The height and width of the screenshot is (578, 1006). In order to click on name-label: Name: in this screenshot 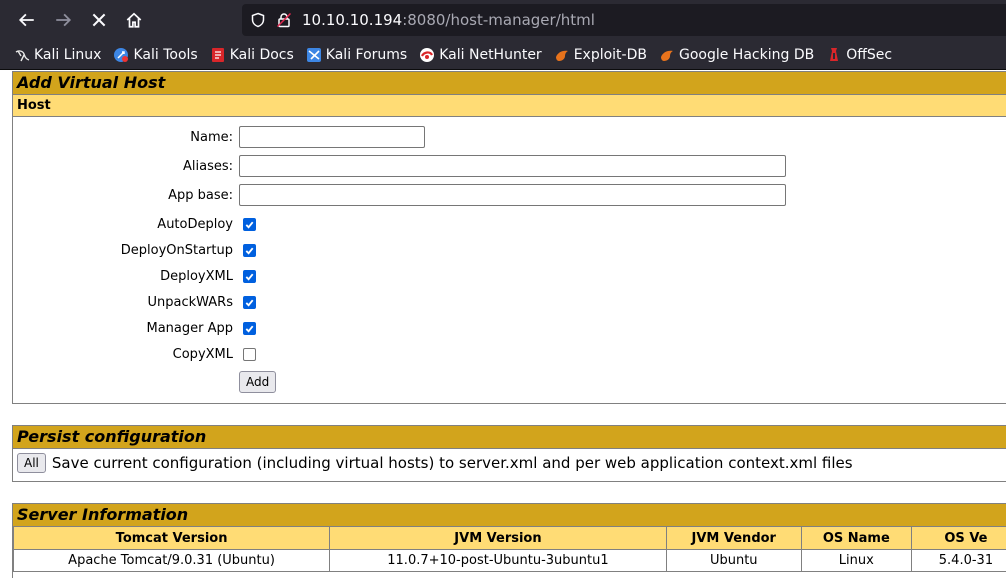, I will do `click(211, 137)`.